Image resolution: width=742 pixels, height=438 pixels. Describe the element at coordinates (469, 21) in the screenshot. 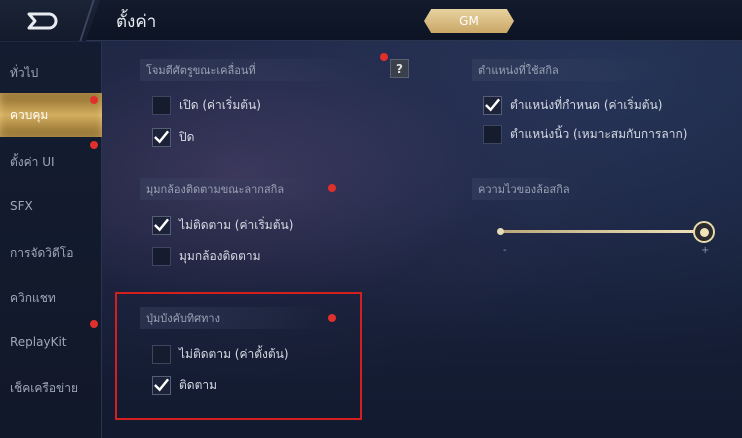

I see `gm-button: GM` at that location.